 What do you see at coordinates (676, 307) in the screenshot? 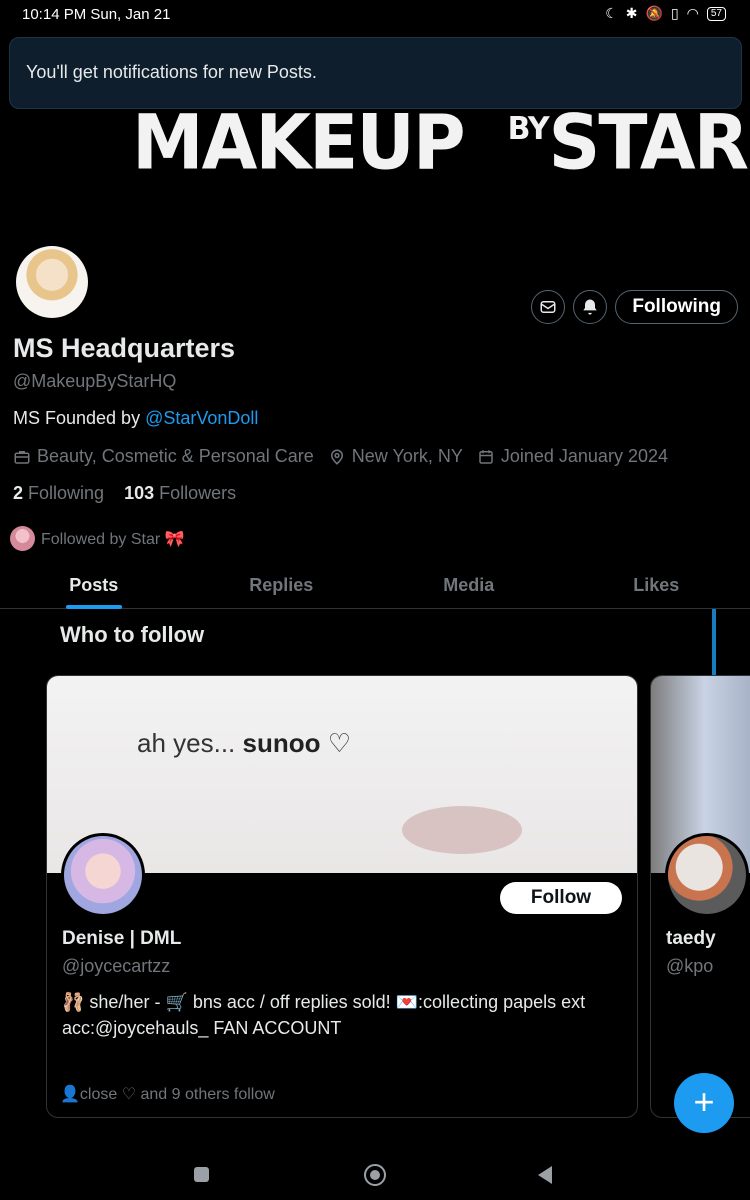
I see `following-button: Following` at bounding box center [676, 307].